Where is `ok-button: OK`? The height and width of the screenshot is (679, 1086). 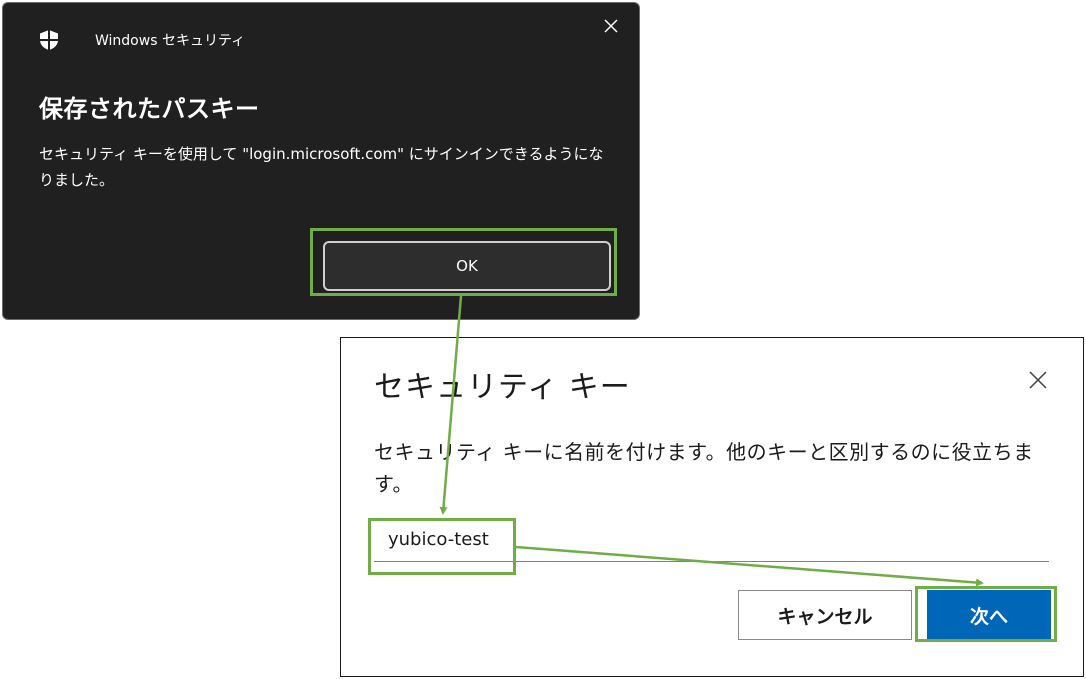 ok-button: OK is located at coordinates (467, 266).